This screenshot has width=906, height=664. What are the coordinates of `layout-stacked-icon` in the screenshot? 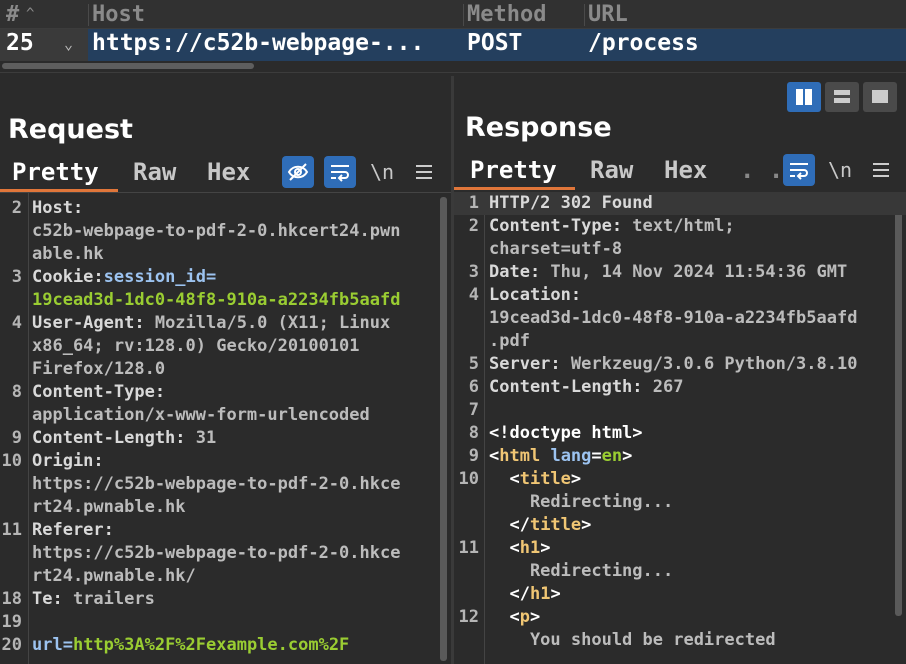 It's located at (842, 97).